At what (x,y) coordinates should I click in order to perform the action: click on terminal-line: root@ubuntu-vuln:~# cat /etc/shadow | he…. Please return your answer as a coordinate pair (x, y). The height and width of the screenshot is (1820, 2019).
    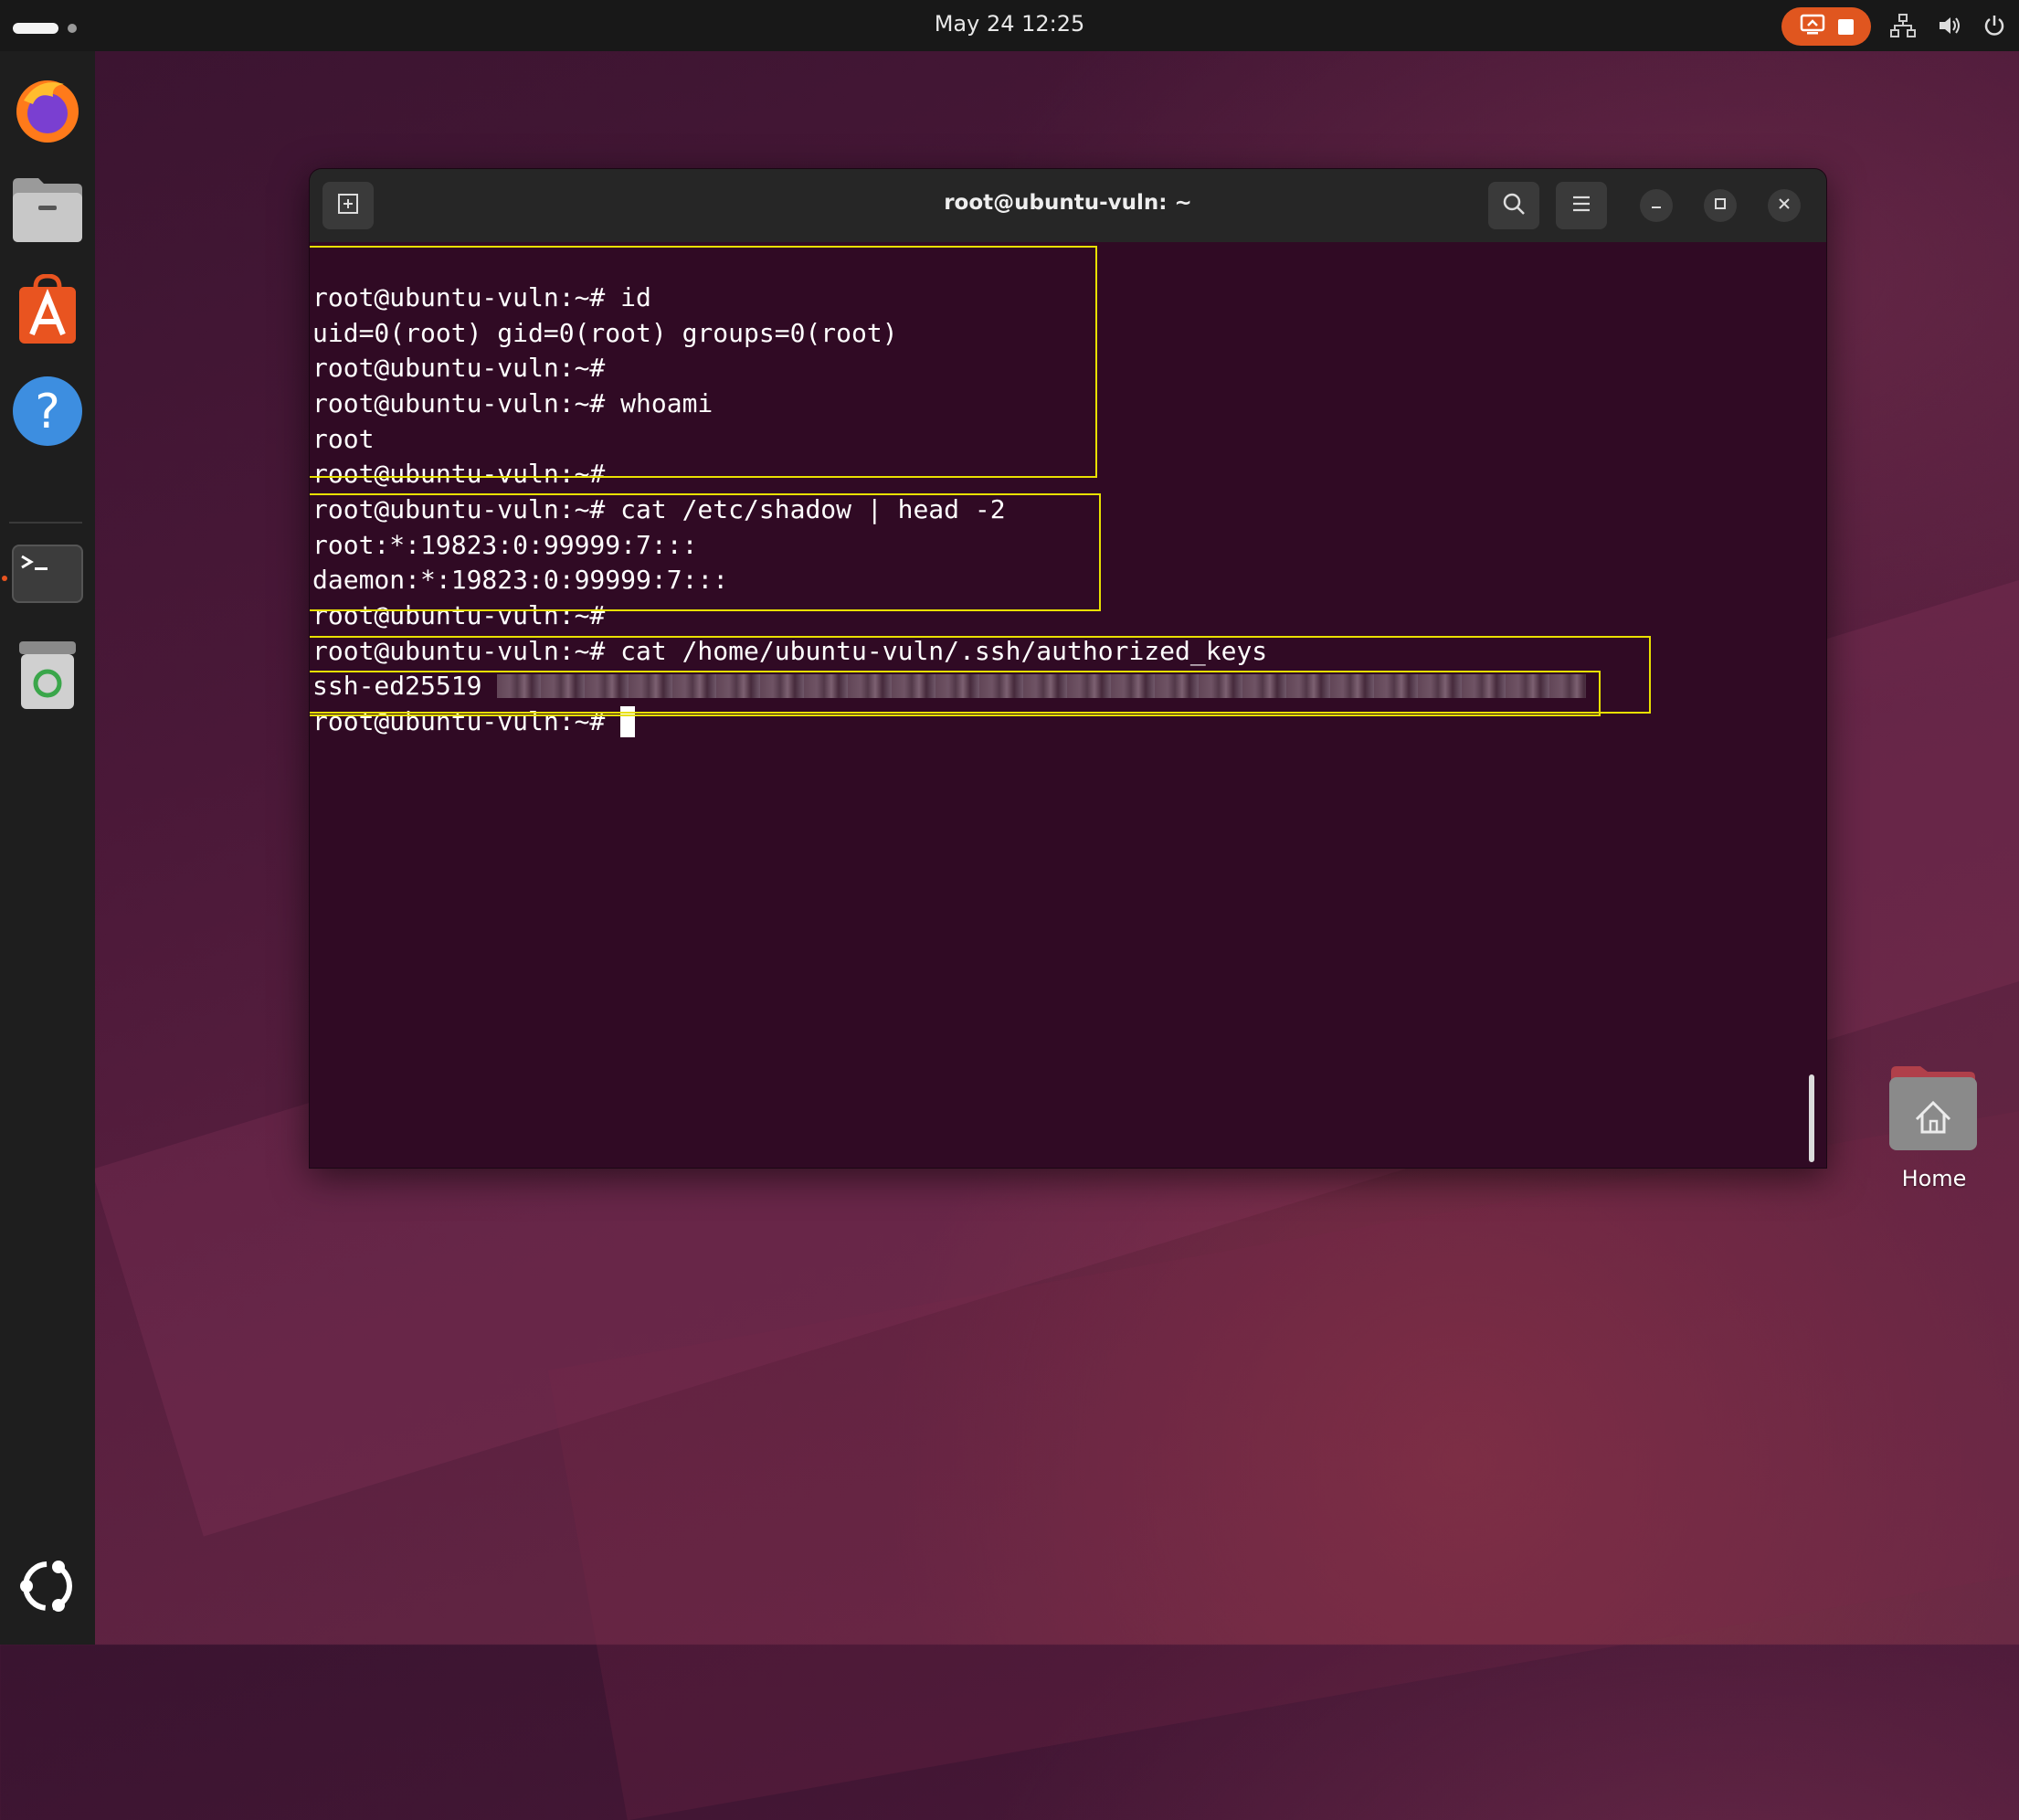
    Looking at the image, I should click on (659, 509).